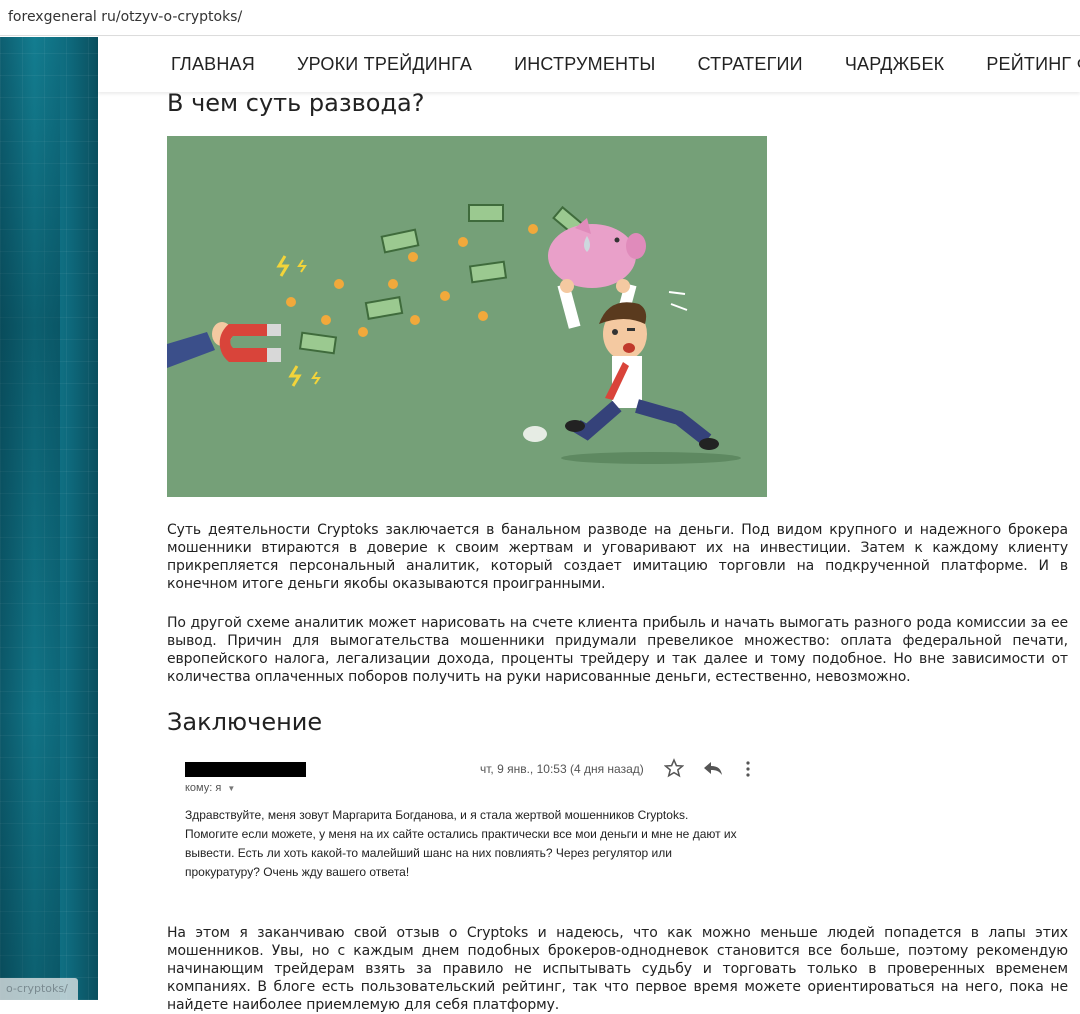 Image resolution: width=1080 pixels, height=1014 pixels. Describe the element at coordinates (213, 64) in the screenshot. I see `nav-item-home: ГЛАВНАЯ` at that location.